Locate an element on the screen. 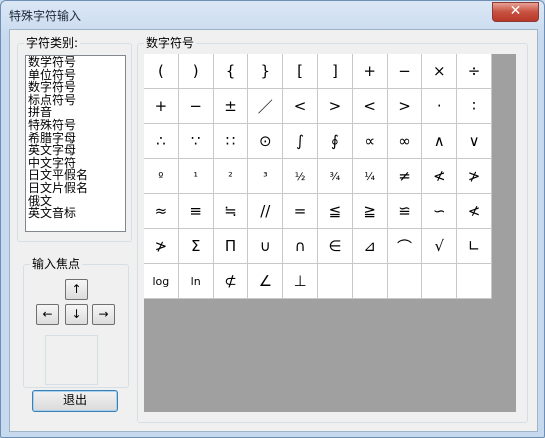 This screenshot has height=438, width=545. symbol-cell: ÷ is located at coordinates (474, 71).